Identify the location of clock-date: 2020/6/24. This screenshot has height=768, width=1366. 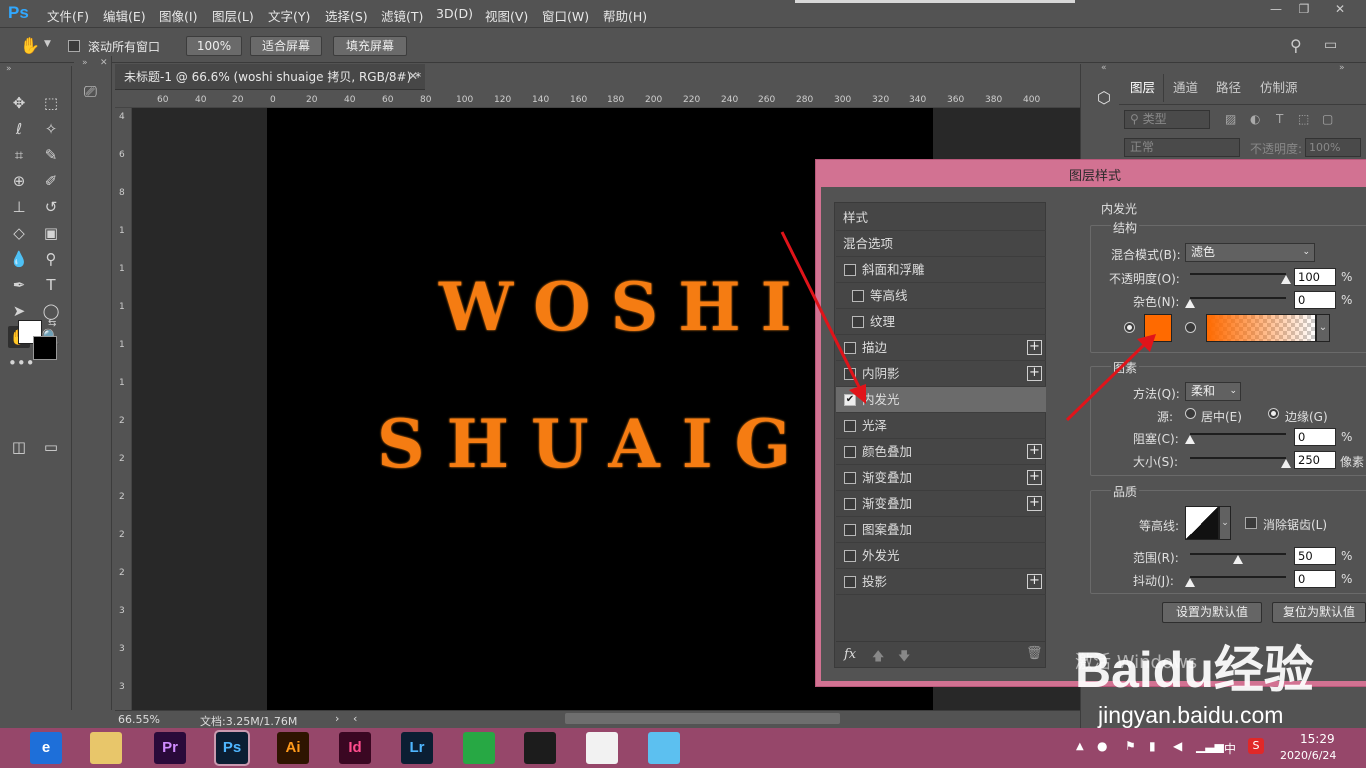
(1308, 755).